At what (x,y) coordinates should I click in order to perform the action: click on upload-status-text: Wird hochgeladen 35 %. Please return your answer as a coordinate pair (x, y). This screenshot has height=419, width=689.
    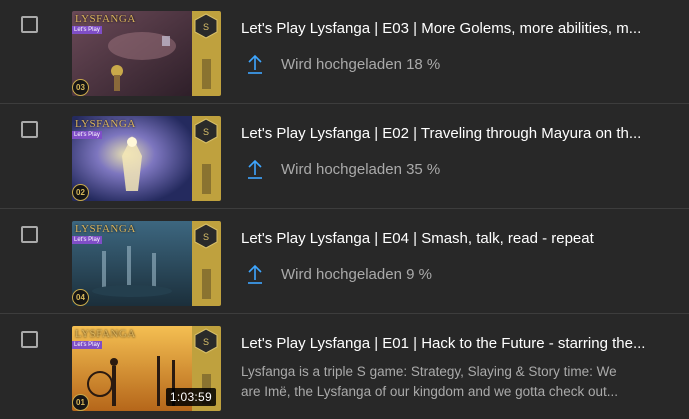
    Looking at the image, I should click on (361, 169).